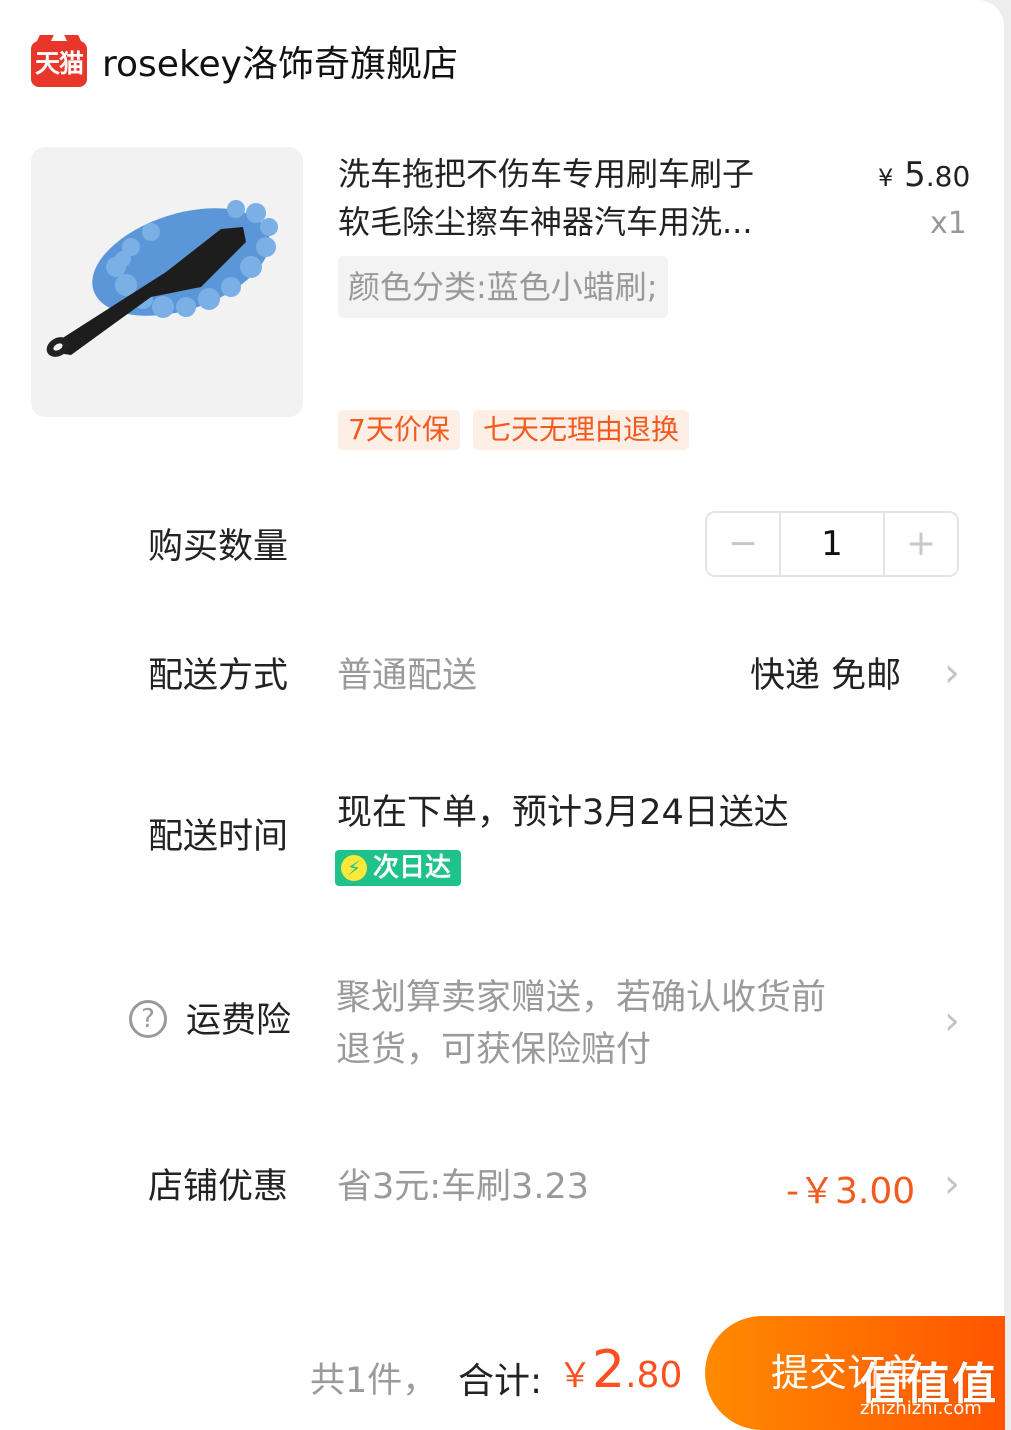  I want to click on quantity-label: 购买数量, so click(218, 547).